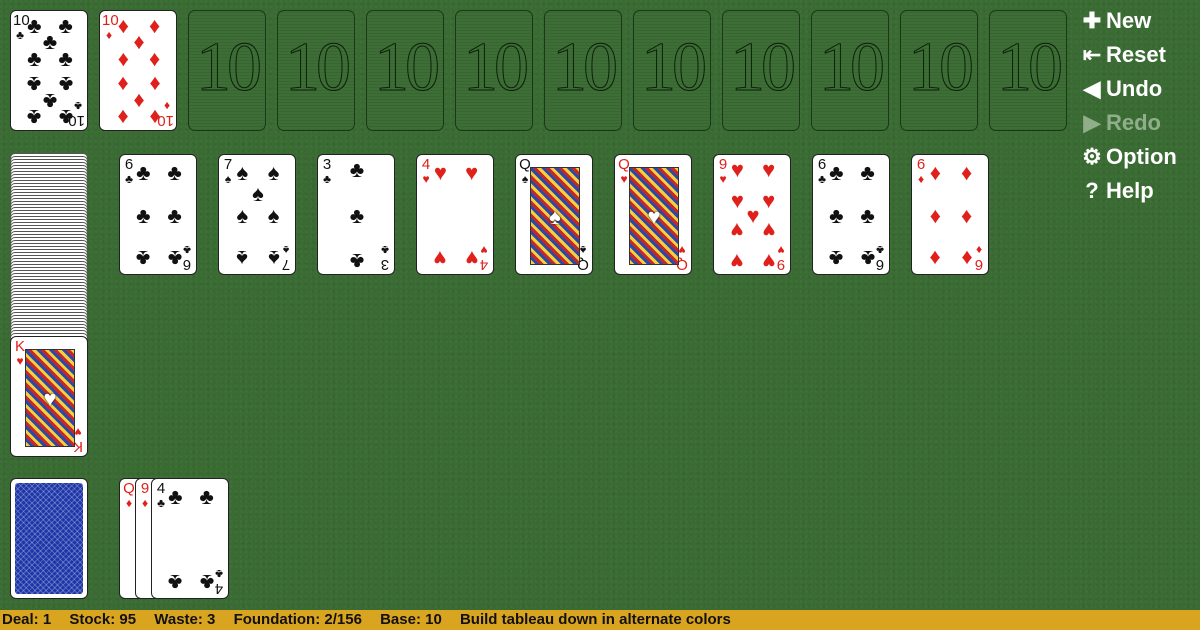 This screenshot has height=630, width=1200. I want to click on court-figure: ♠, so click(555, 216).